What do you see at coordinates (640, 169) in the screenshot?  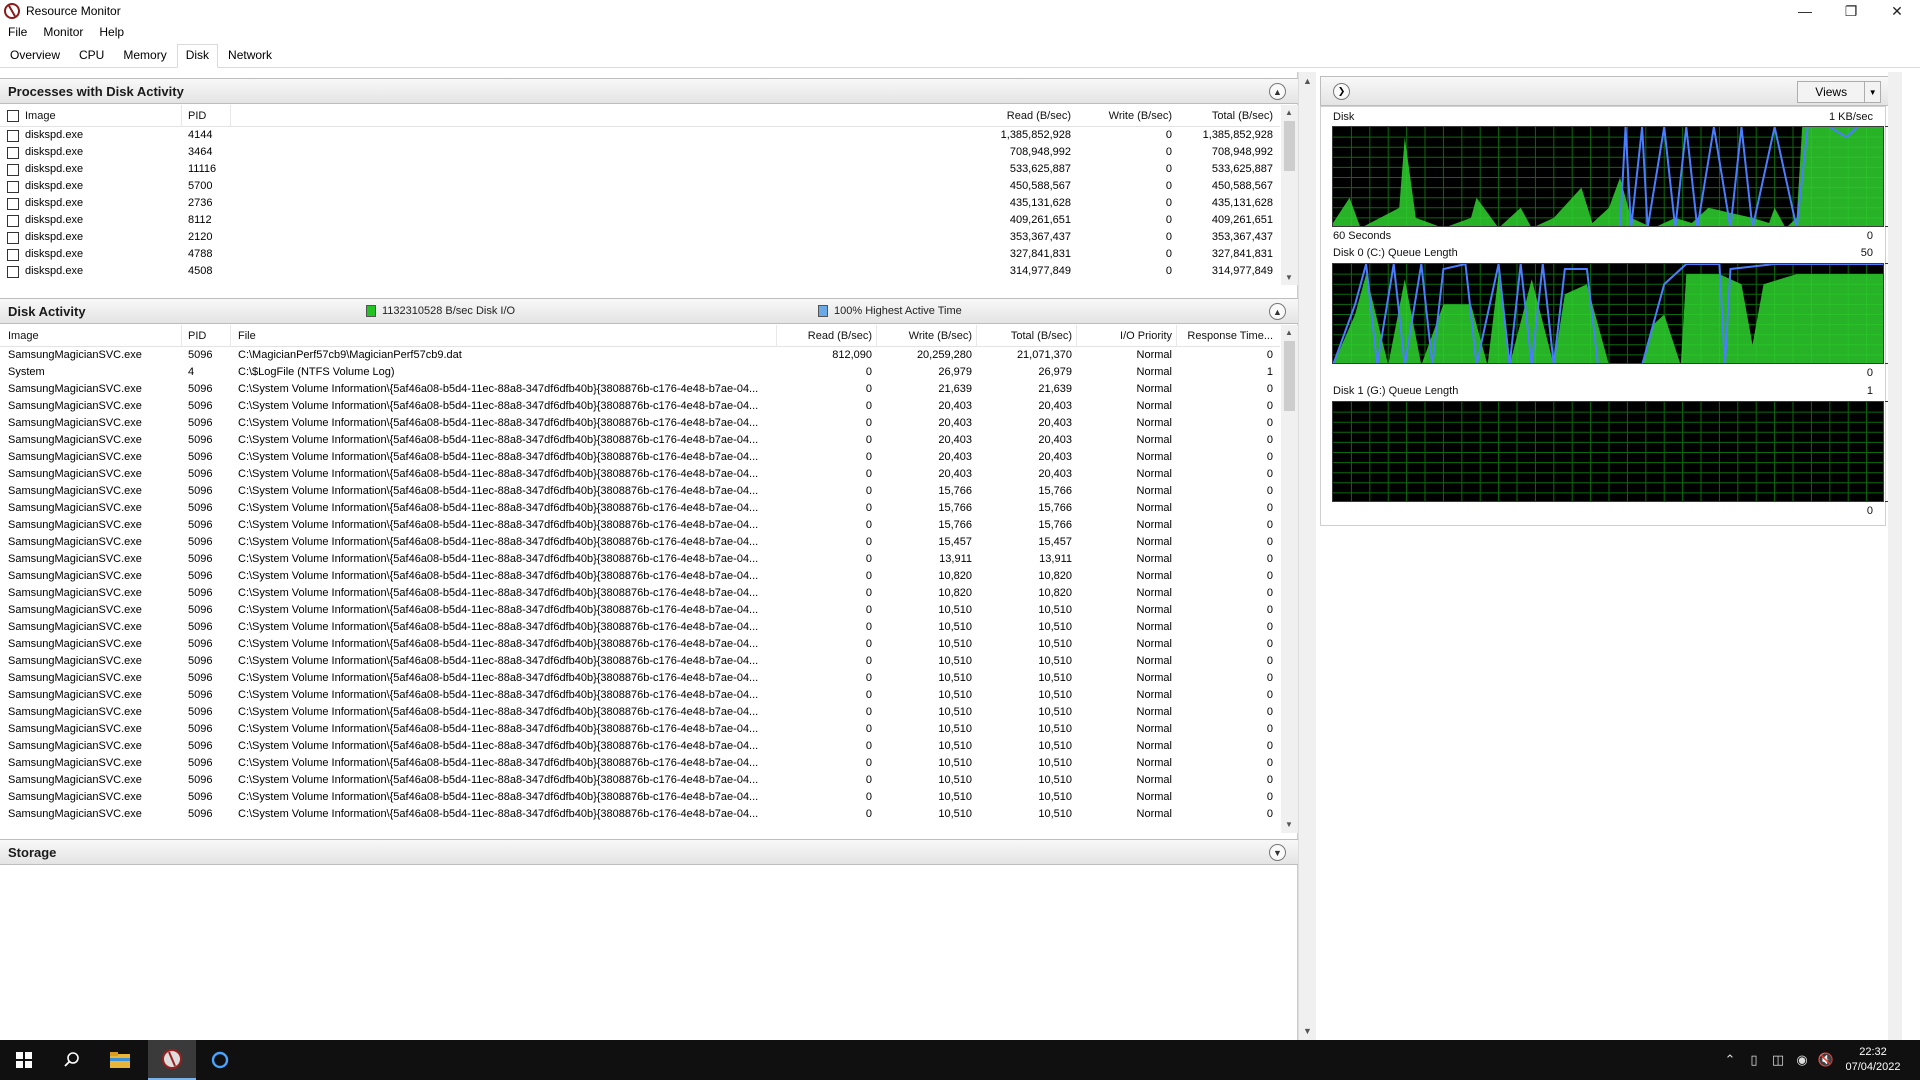 I see `table-row: diskspd.exe 11116 533,625,887 0 533,625,887` at bounding box center [640, 169].